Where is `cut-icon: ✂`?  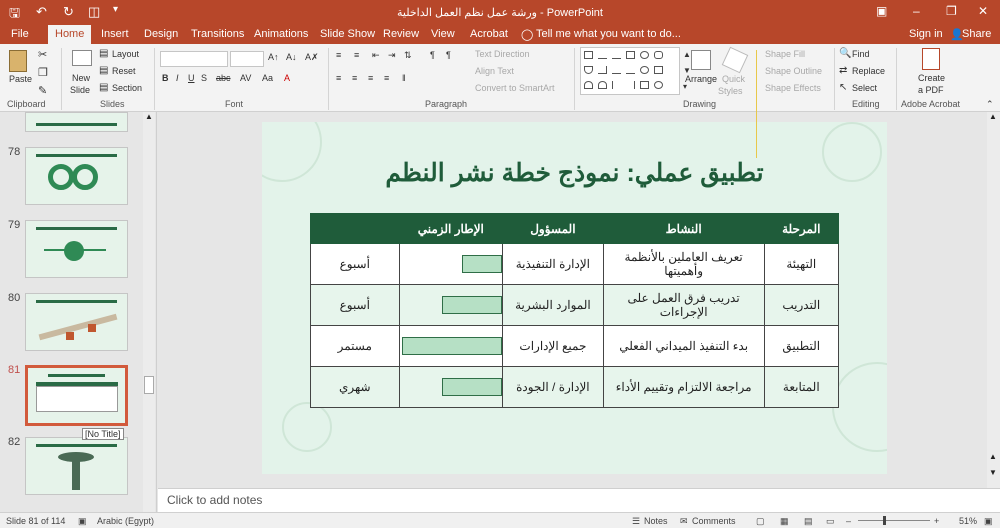 cut-icon: ✂ is located at coordinates (42, 54).